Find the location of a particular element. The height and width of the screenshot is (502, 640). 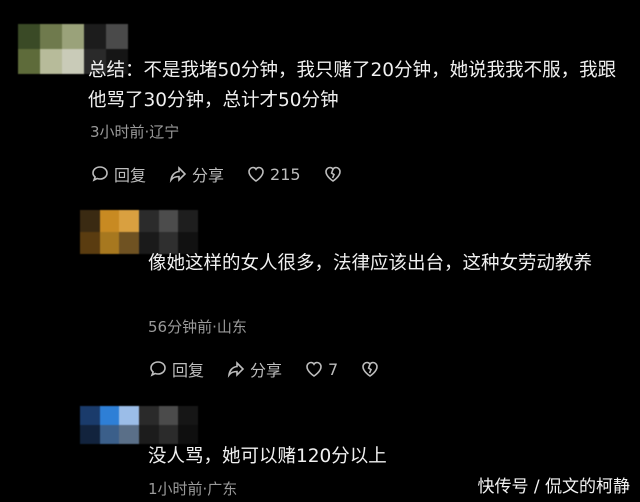

like-button: 7 is located at coordinates (321, 369).